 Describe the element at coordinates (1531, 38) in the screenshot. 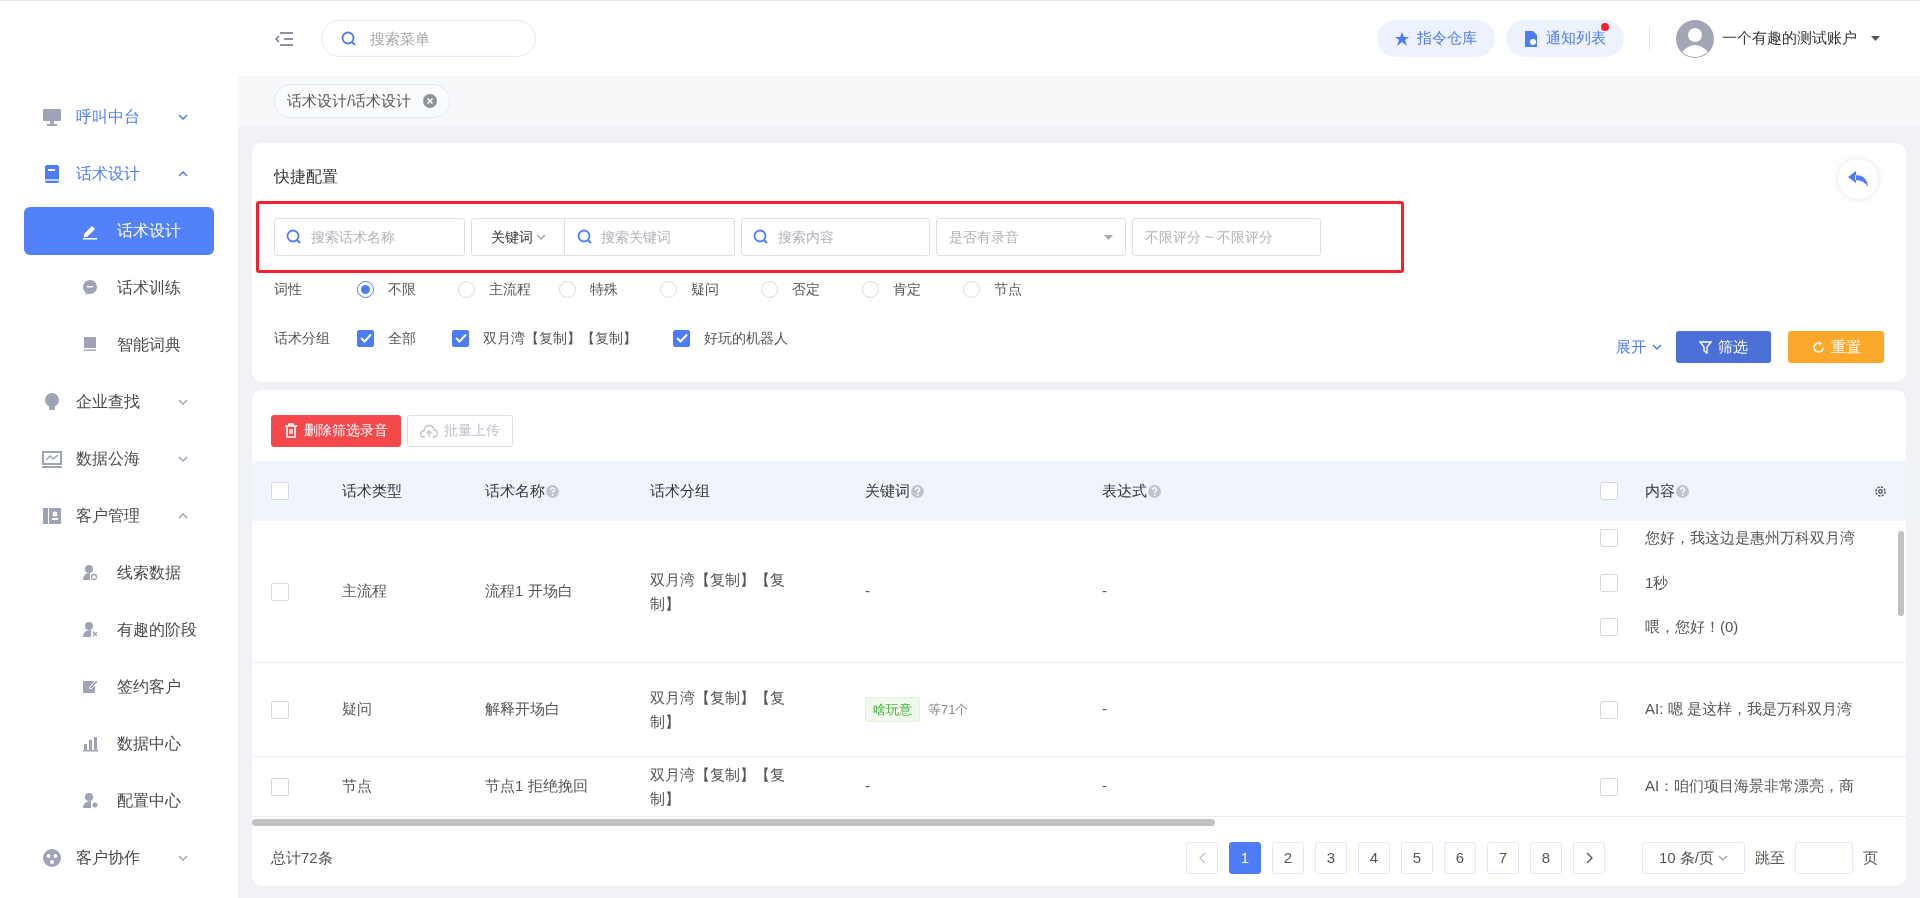

I see `document-icon` at that location.